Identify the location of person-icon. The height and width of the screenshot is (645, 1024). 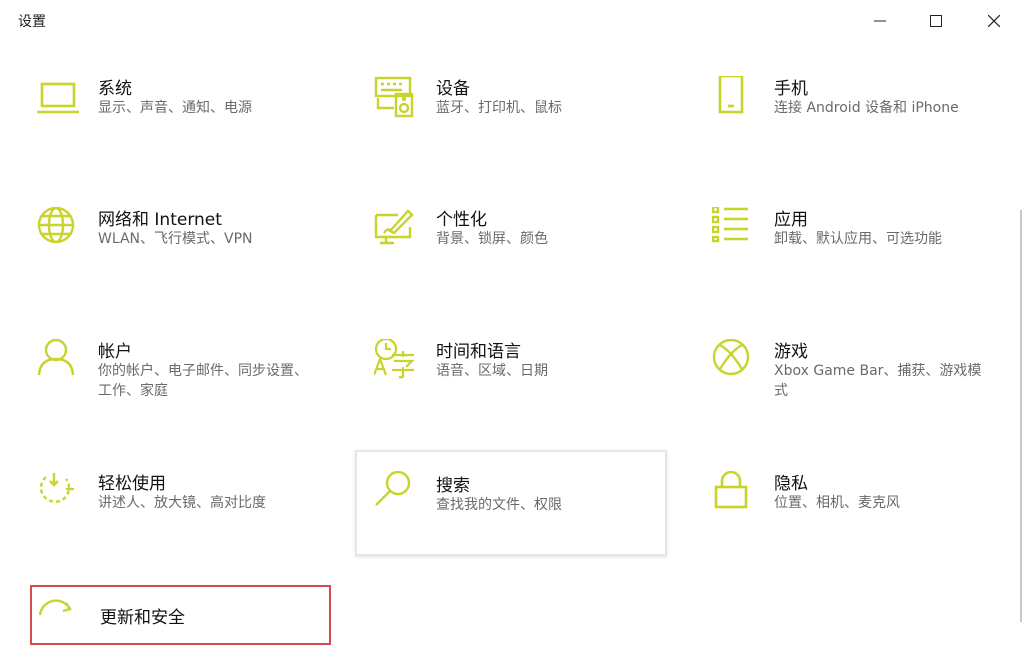
(60, 363).